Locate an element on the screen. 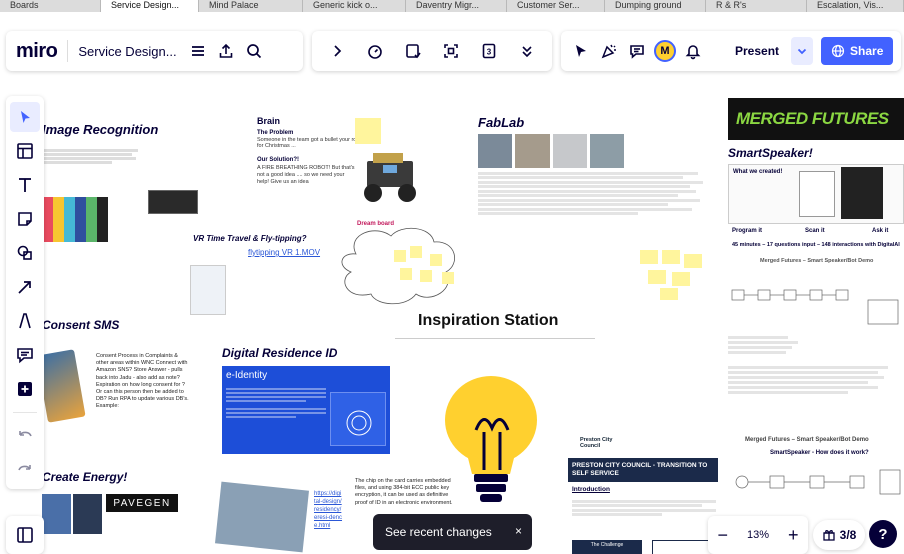  dream-board-title: Dream board is located at coordinates (376, 224).